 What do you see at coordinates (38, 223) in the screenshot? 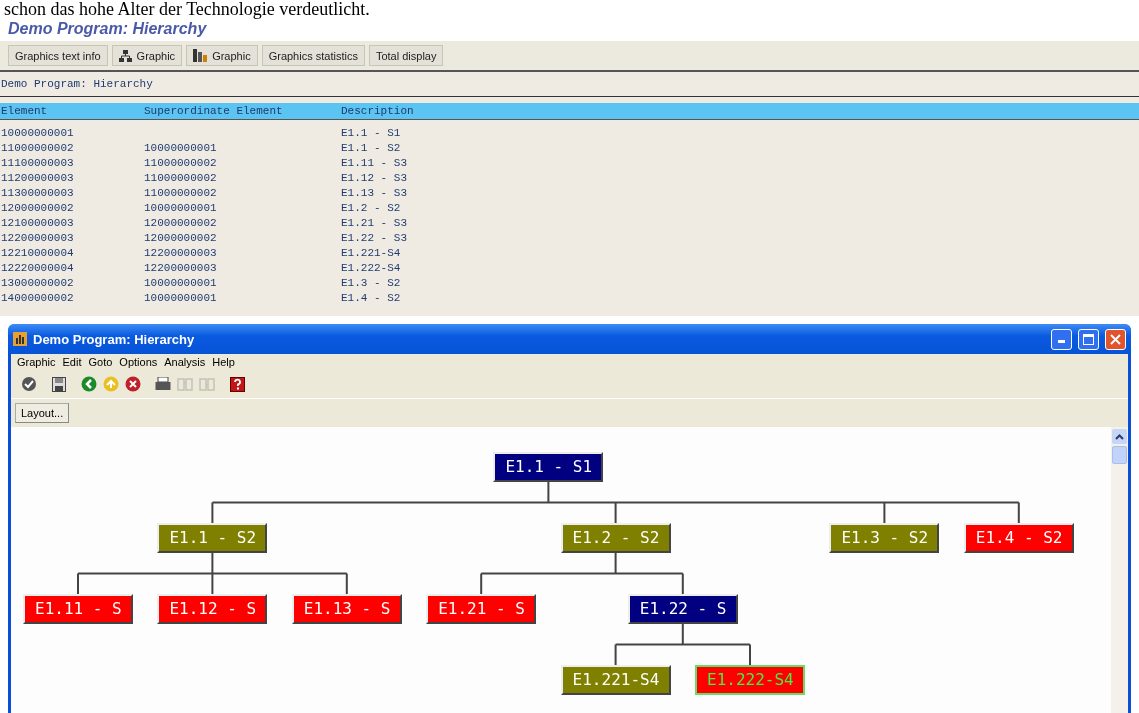
I see `table-cell-text: 12100000003` at bounding box center [38, 223].